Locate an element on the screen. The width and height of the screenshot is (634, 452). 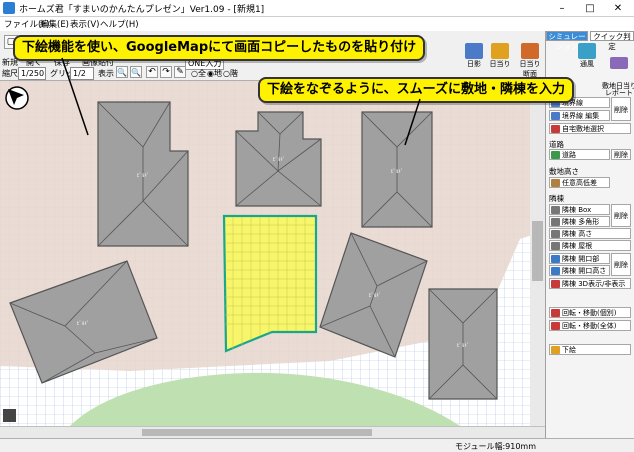
callout-pointers is located at coordinates (241, 101).